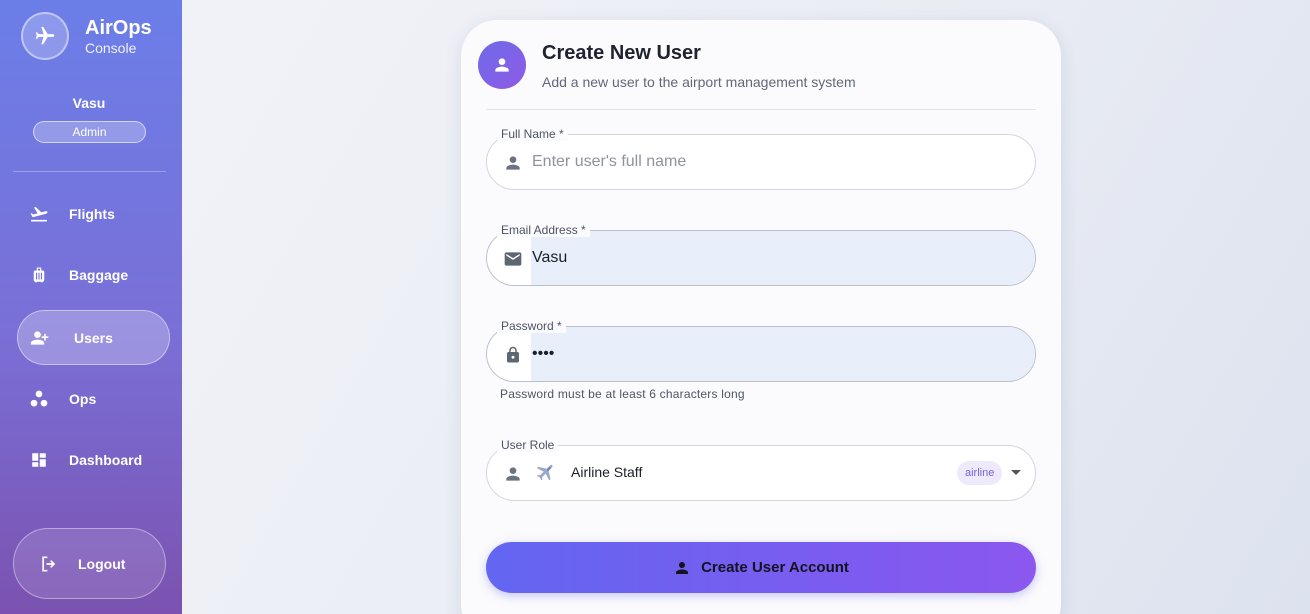 The width and height of the screenshot is (1310, 614). What do you see at coordinates (621, 53) in the screenshot?
I see `page-title: Create New User` at bounding box center [621, 53].